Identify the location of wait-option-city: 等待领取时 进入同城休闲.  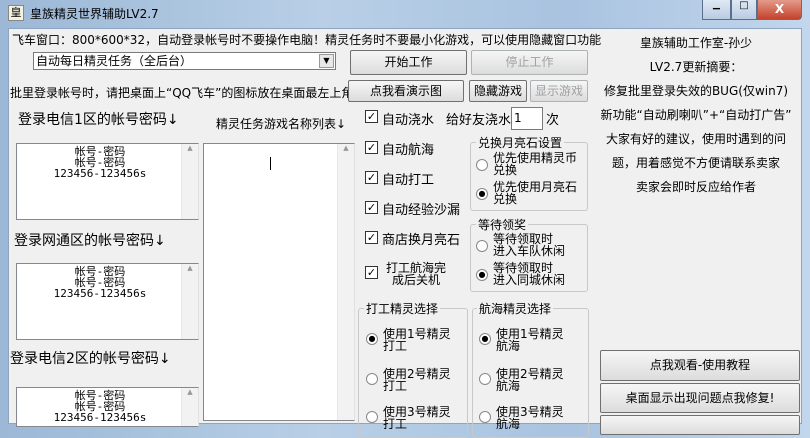
(529, 274).